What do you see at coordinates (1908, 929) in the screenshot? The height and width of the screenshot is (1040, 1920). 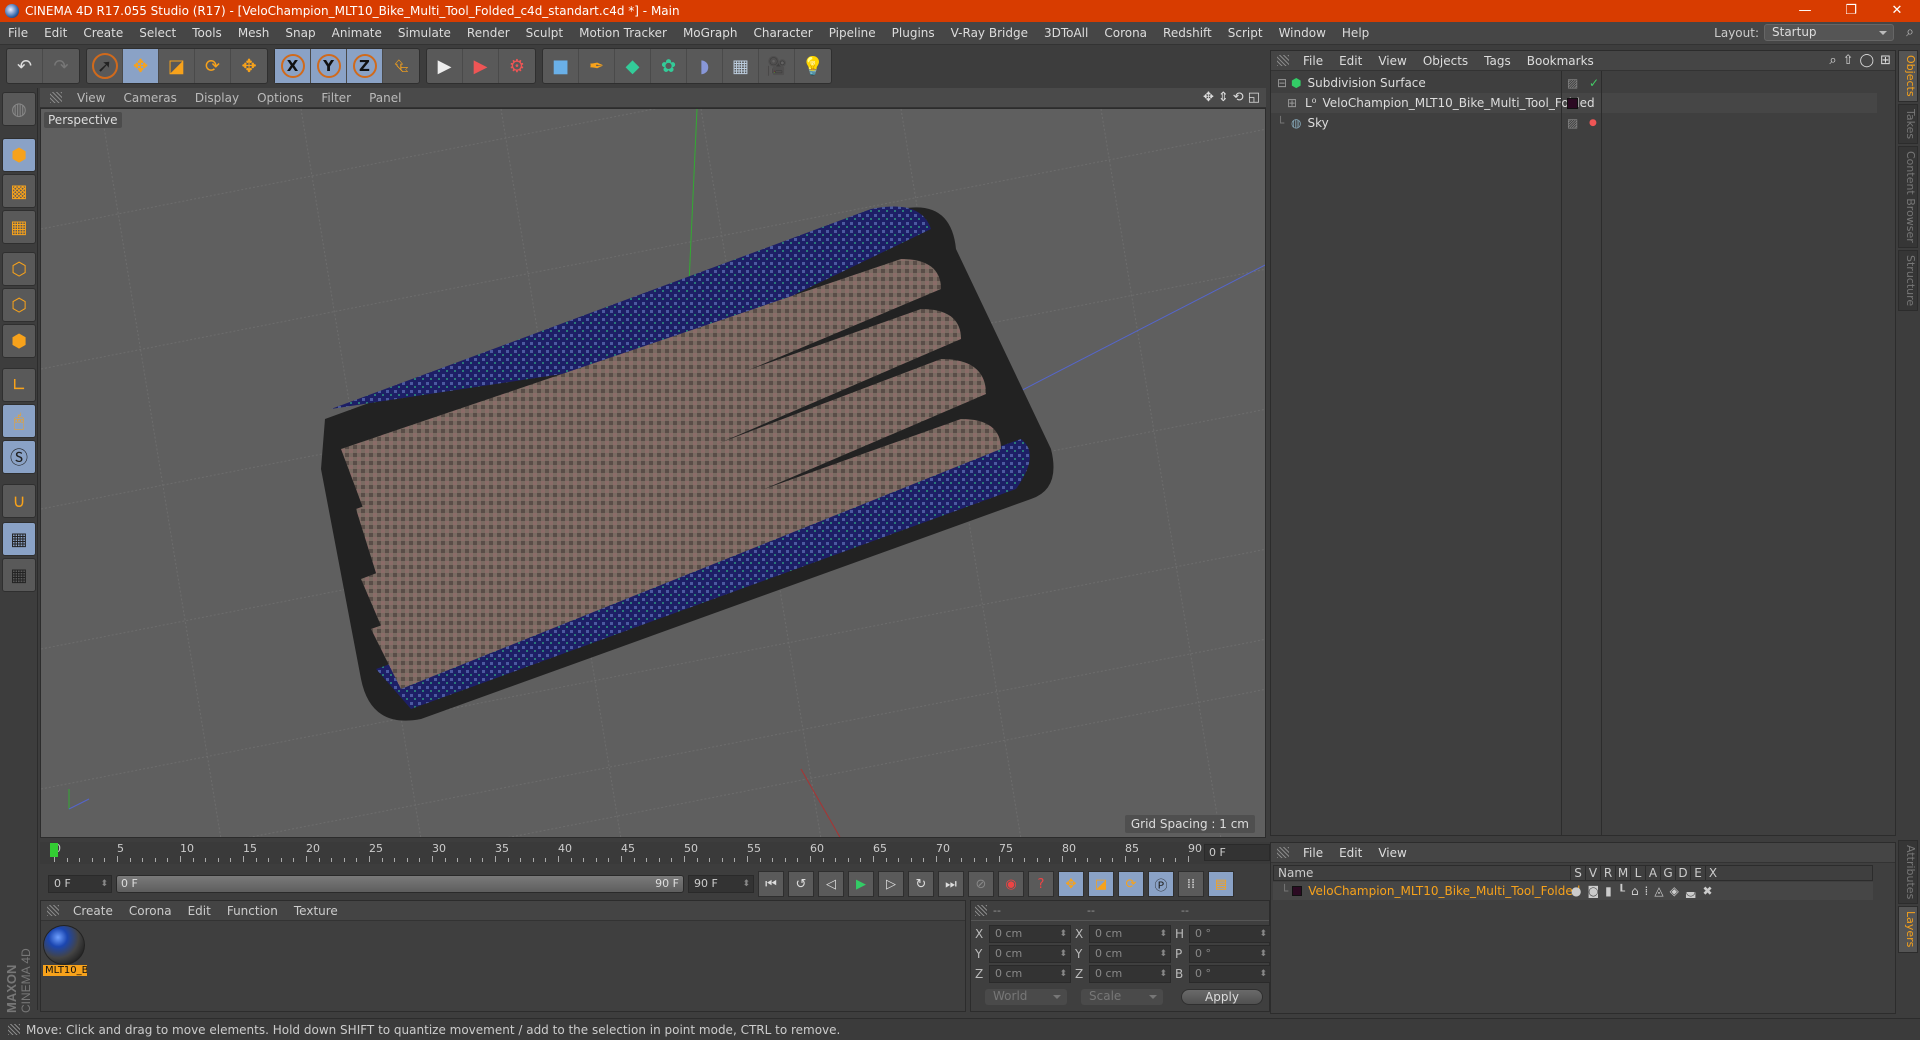 I see `tab-layers: Layers` at bounding box center [1908, 929].